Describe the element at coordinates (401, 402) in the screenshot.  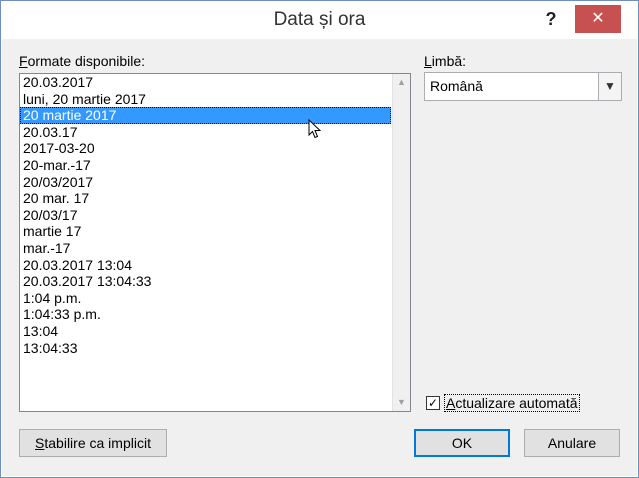
I see `scroll-down-icon: ▼` at that location.